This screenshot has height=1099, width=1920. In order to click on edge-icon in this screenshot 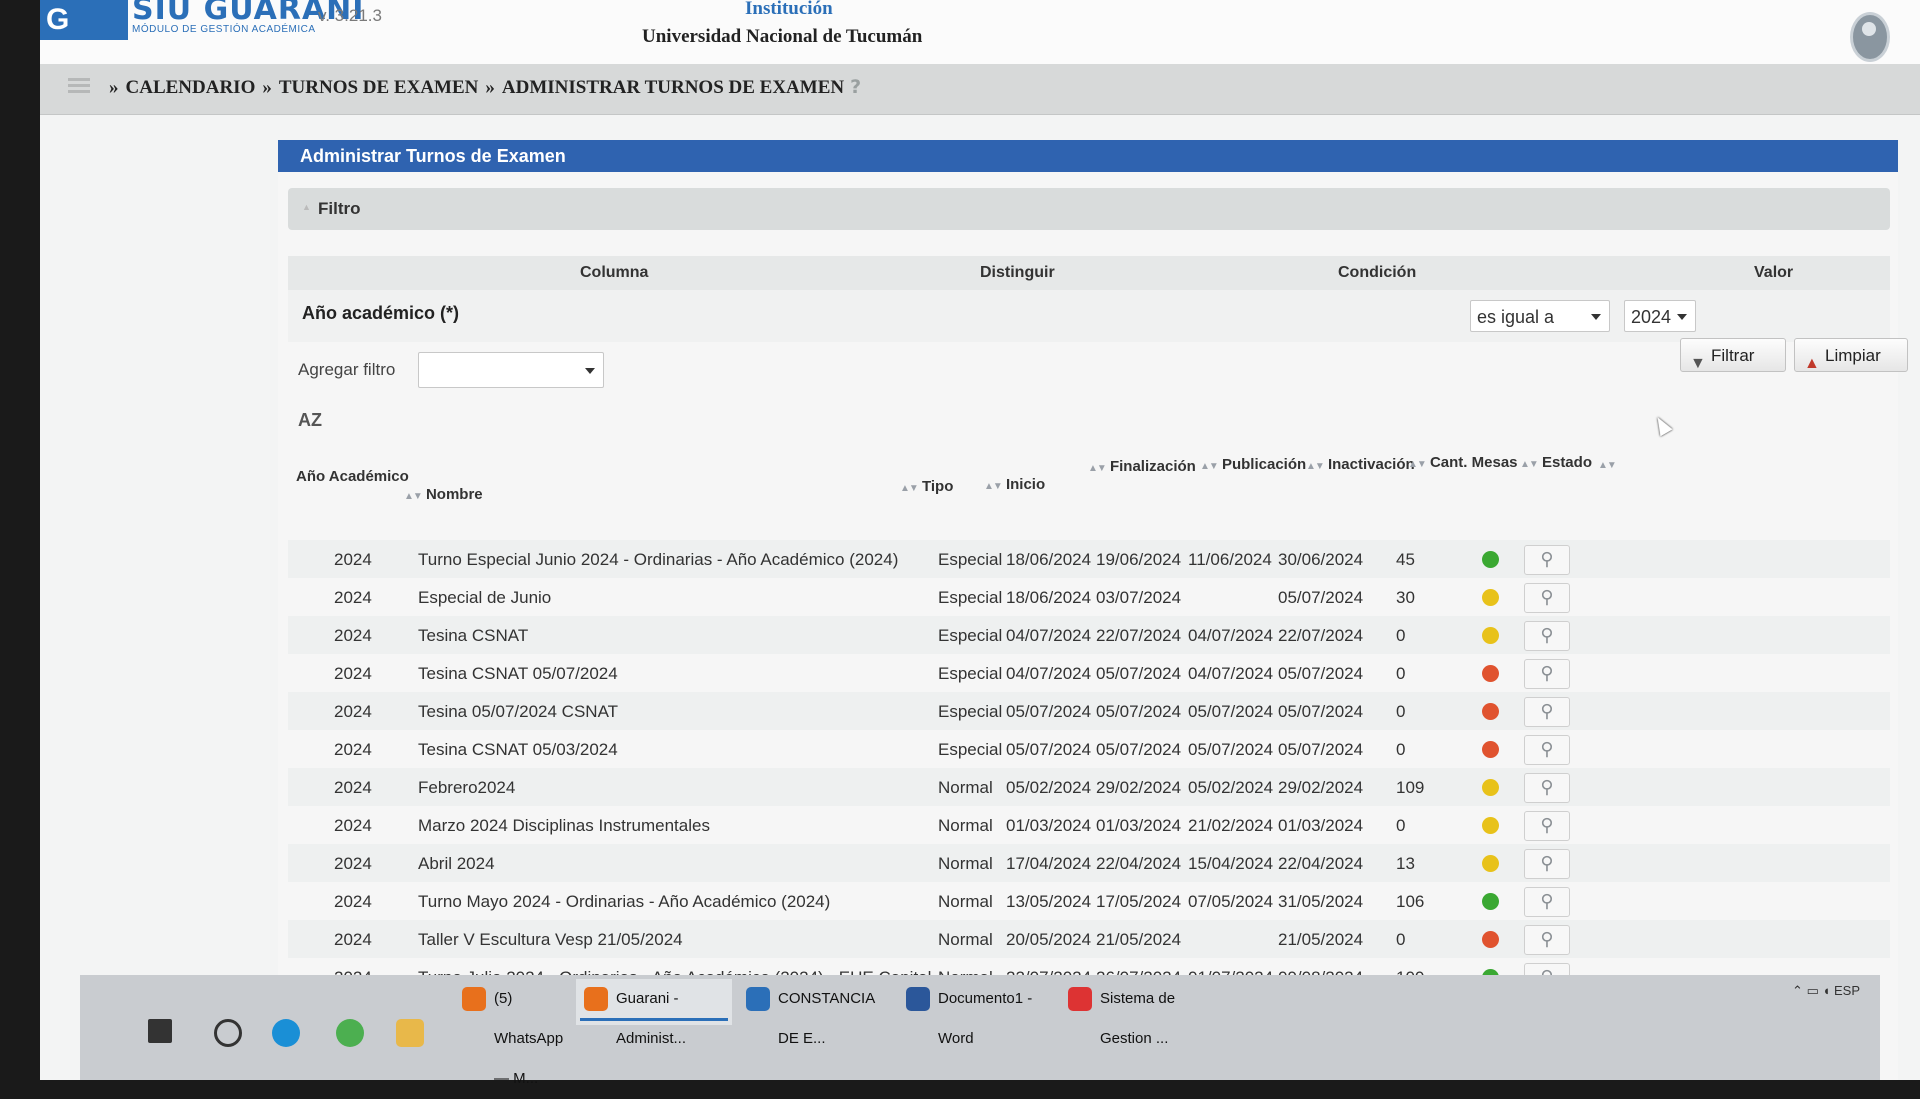, I will do `click(286, 1033)`.